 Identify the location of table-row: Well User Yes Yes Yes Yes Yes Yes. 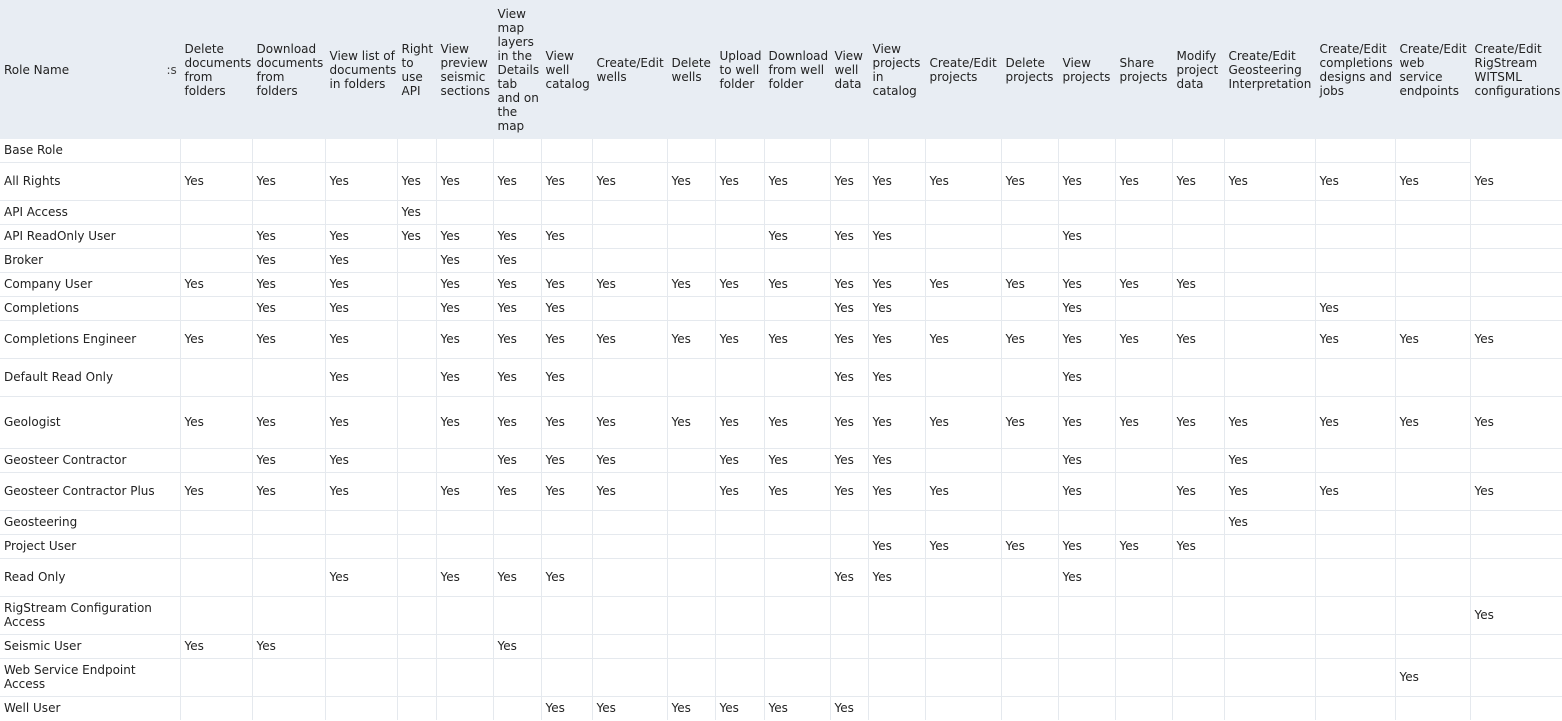
(781, 708).